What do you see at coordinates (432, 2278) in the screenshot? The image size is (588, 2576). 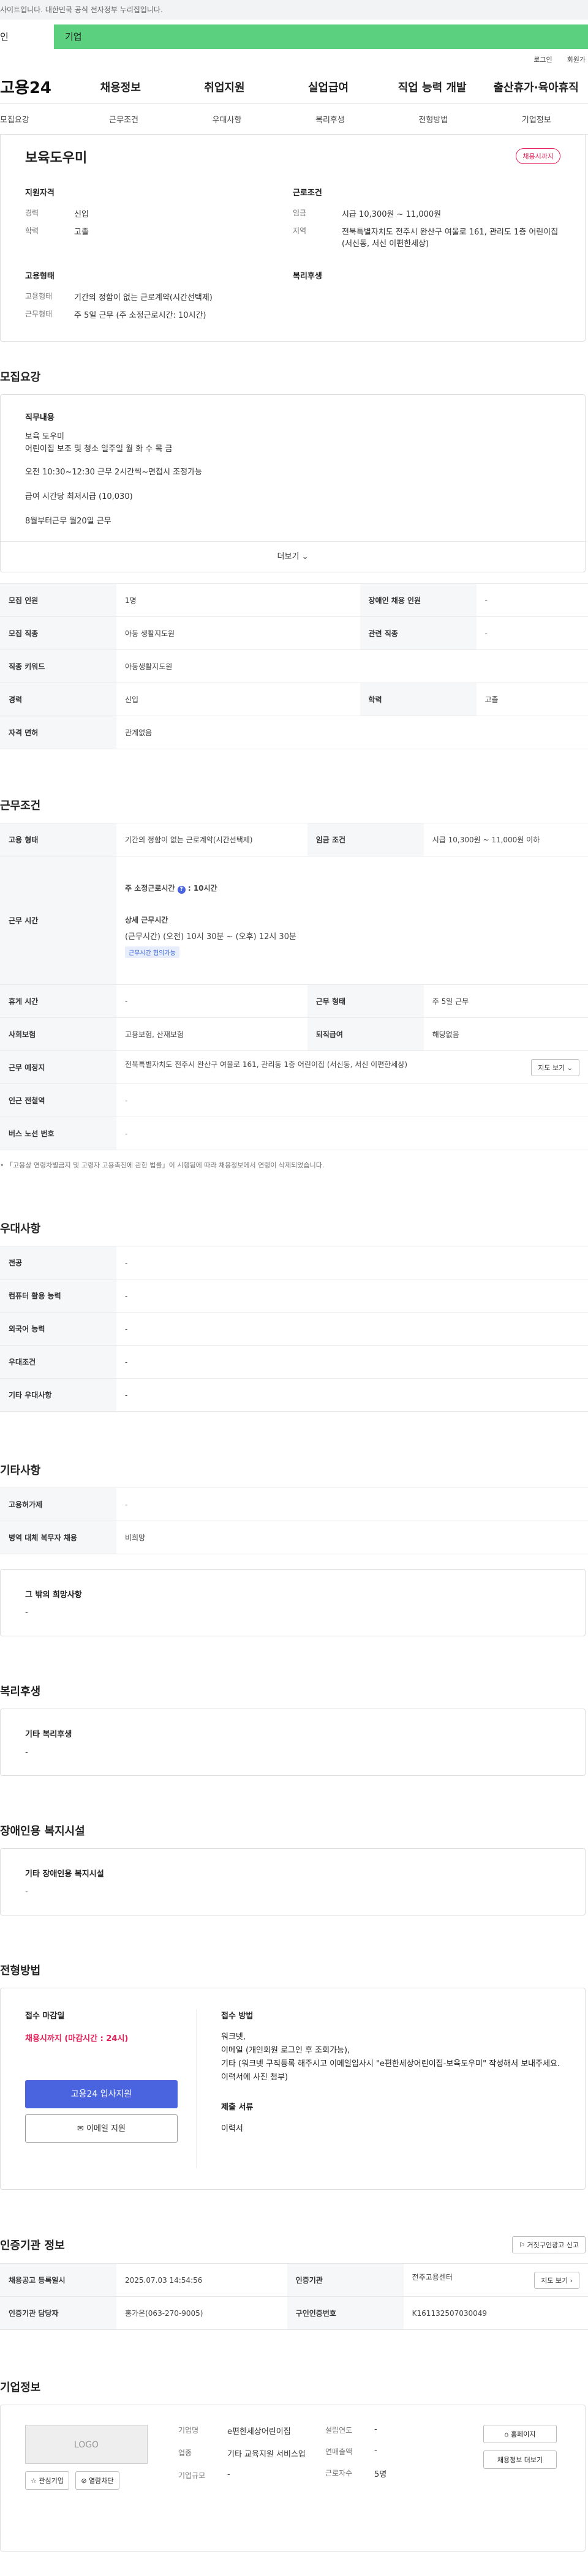 I see `cert-agency-value: 전주고용센터` at bounding box center [432, 2278].